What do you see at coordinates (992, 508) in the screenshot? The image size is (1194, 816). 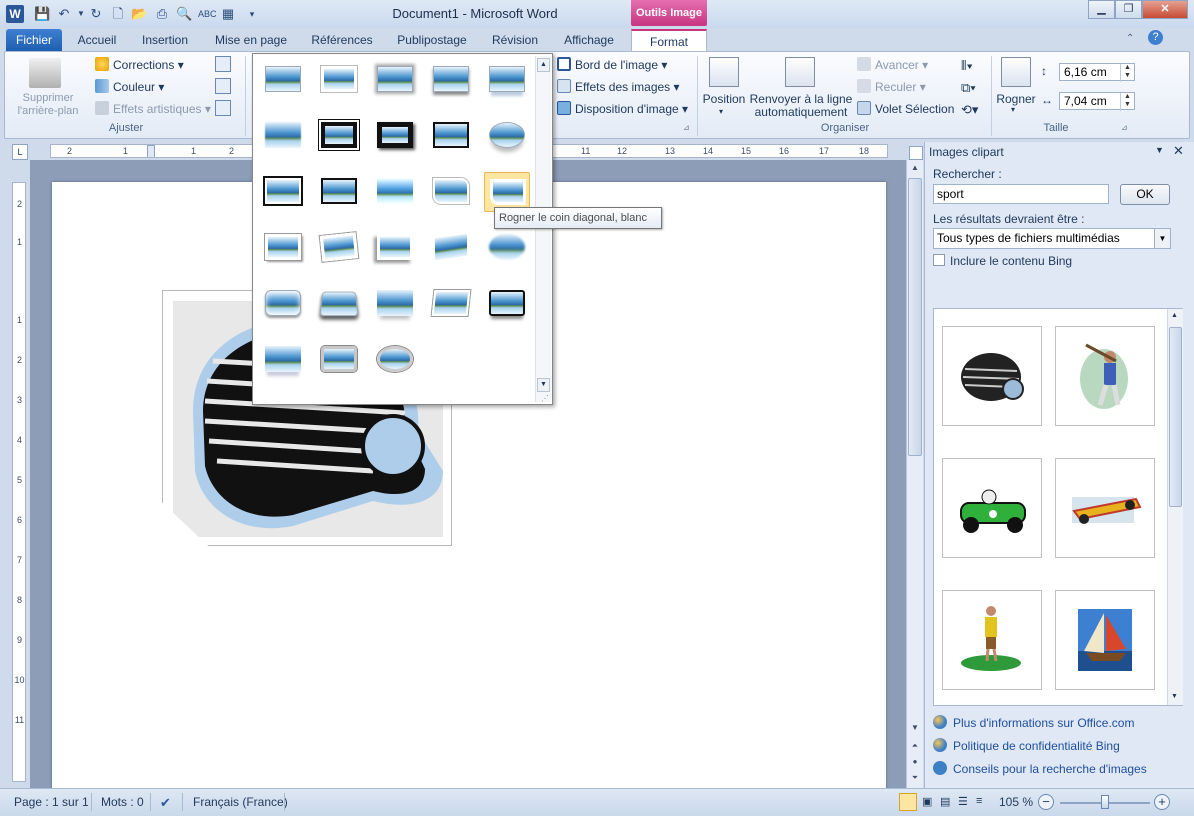 I see `clipart-item-race-car-green` at bounding box center [992, 508].